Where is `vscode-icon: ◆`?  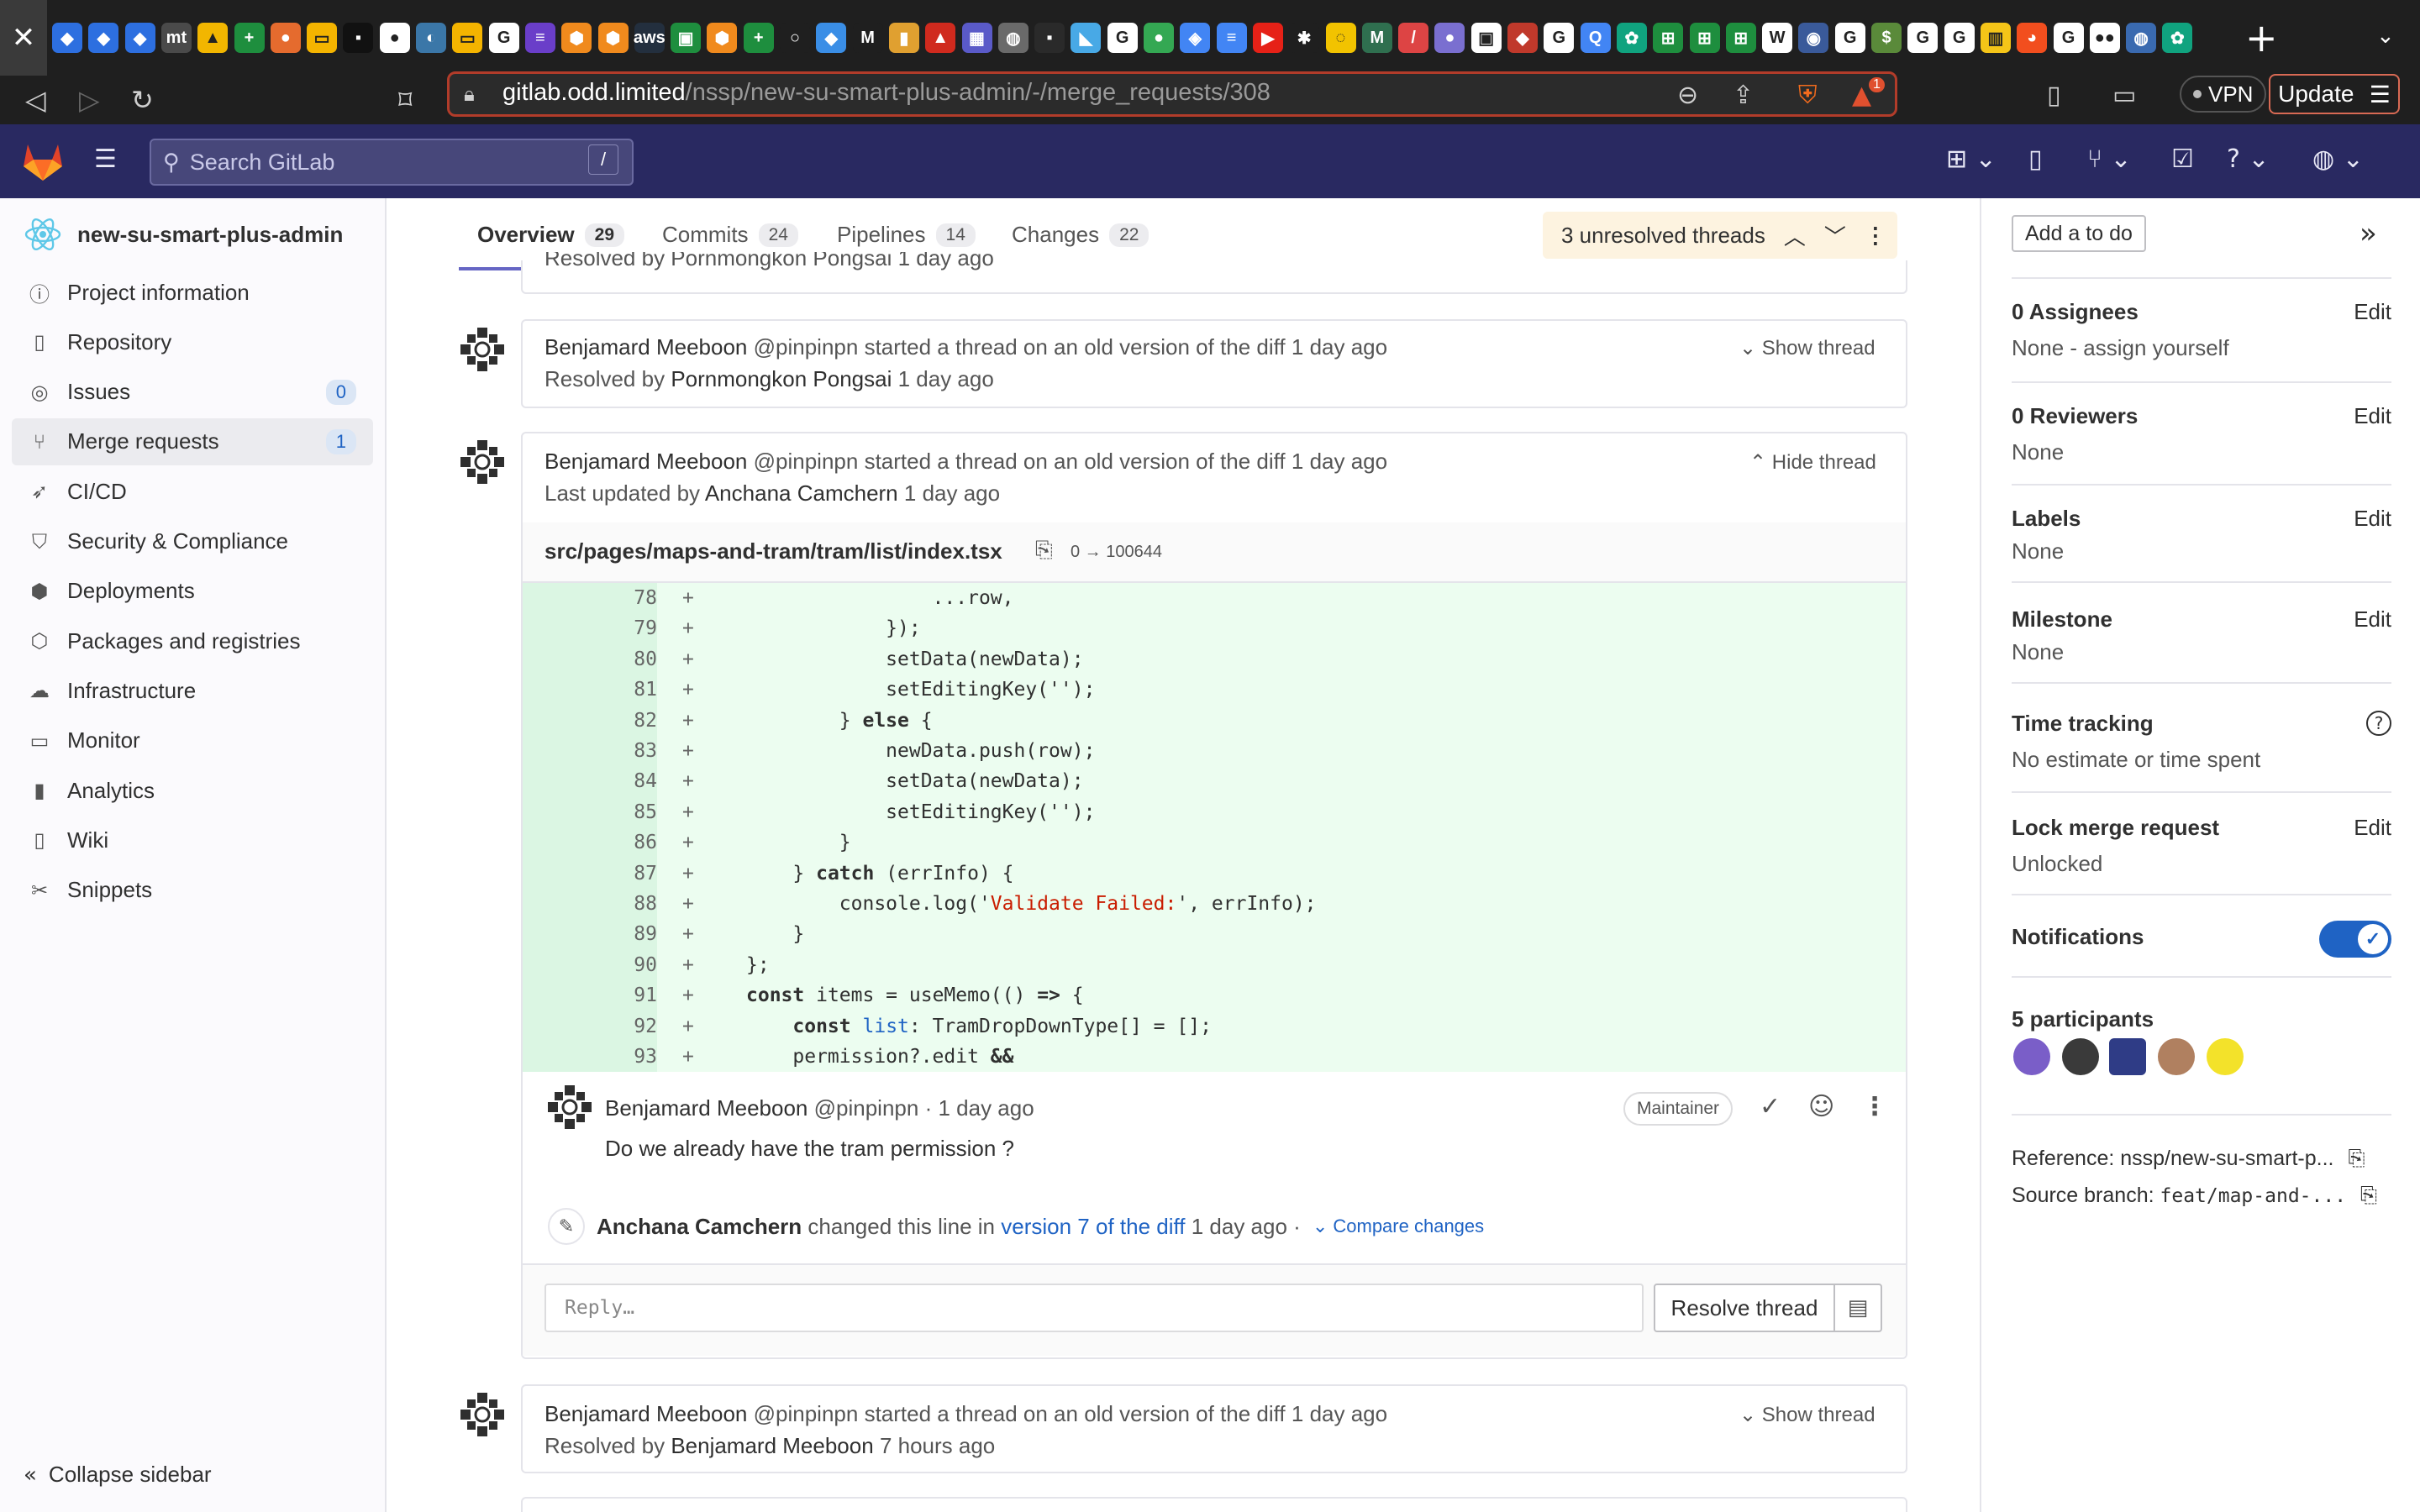
vscode-icon: ◆ is located at coordinates (831, 38).